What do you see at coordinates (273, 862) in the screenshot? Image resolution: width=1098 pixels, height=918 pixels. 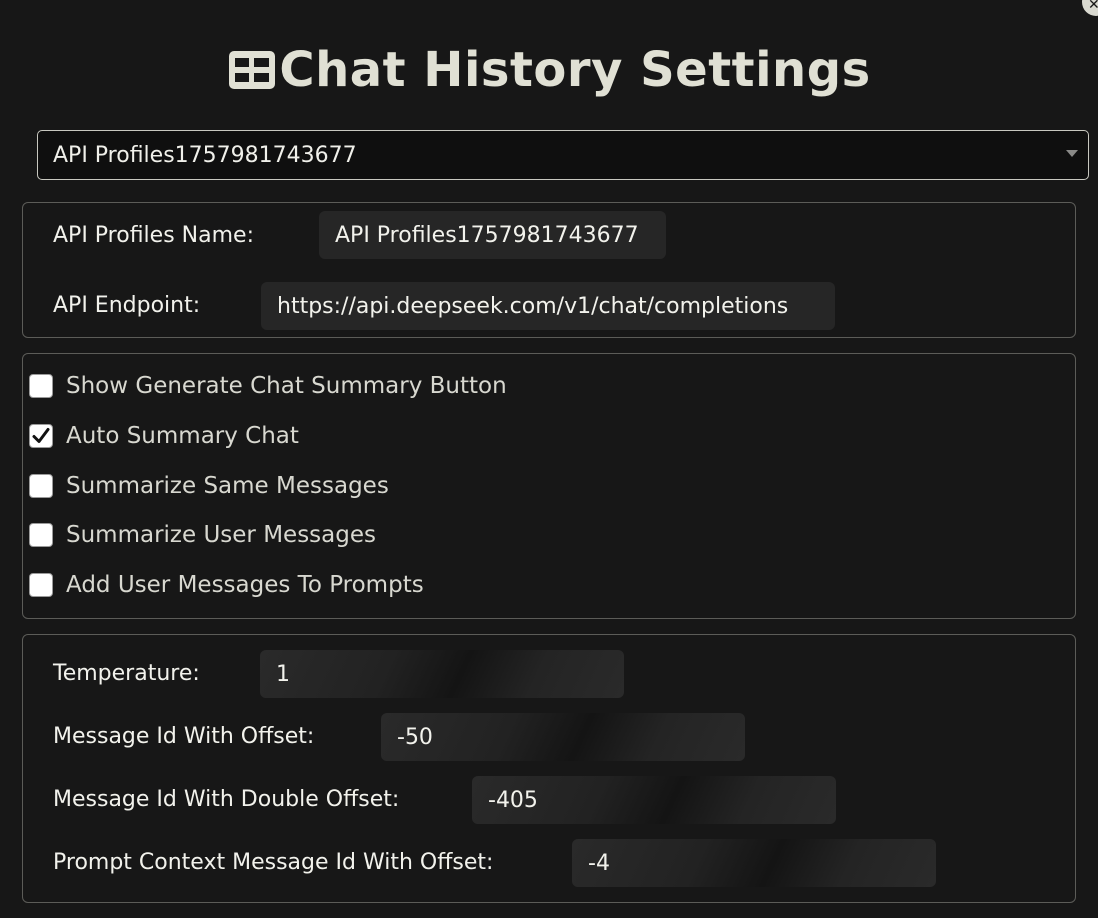 I see `prompt-offset-label: Prompt Context Message Id With Offset:` at bounding box center [273, 862].